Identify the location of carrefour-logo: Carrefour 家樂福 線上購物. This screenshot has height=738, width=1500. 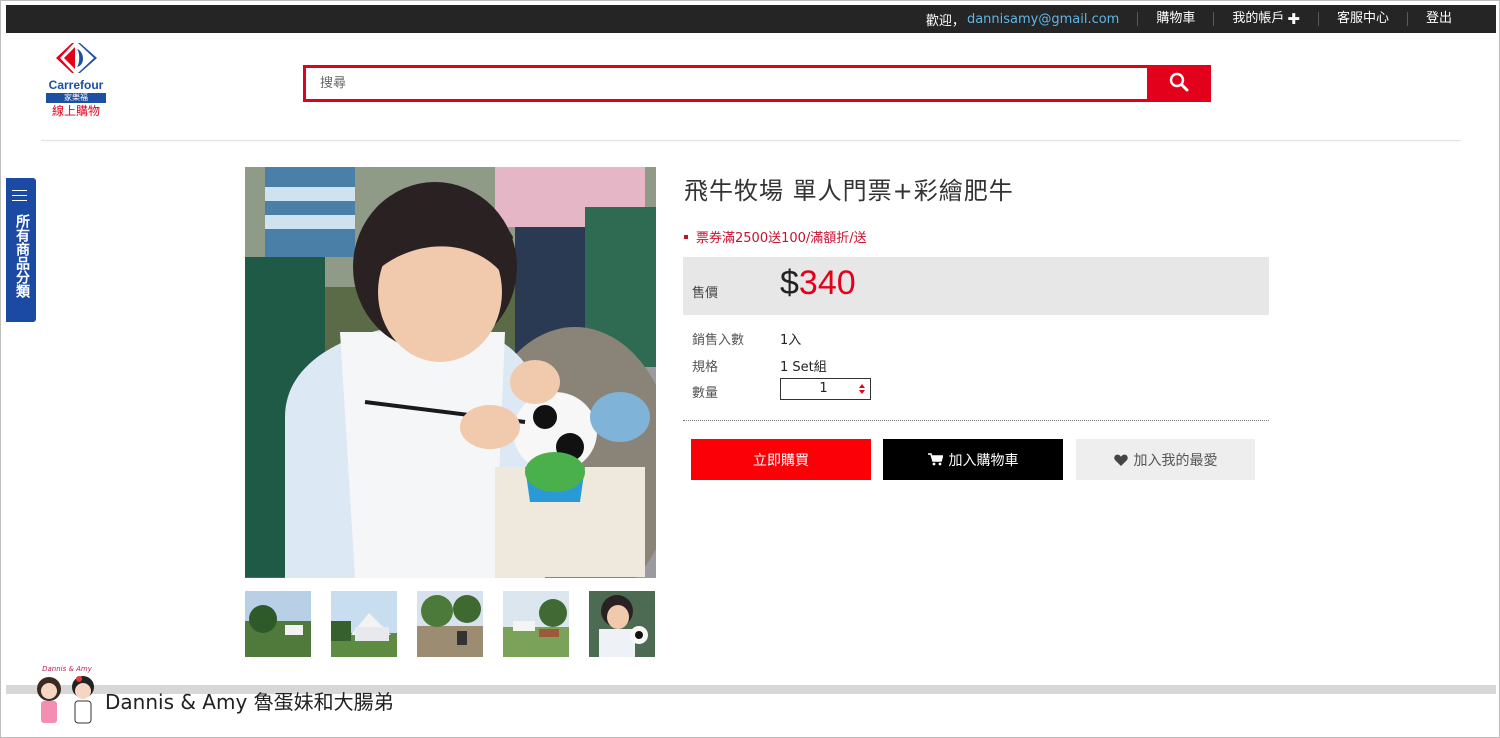
(76, 82).